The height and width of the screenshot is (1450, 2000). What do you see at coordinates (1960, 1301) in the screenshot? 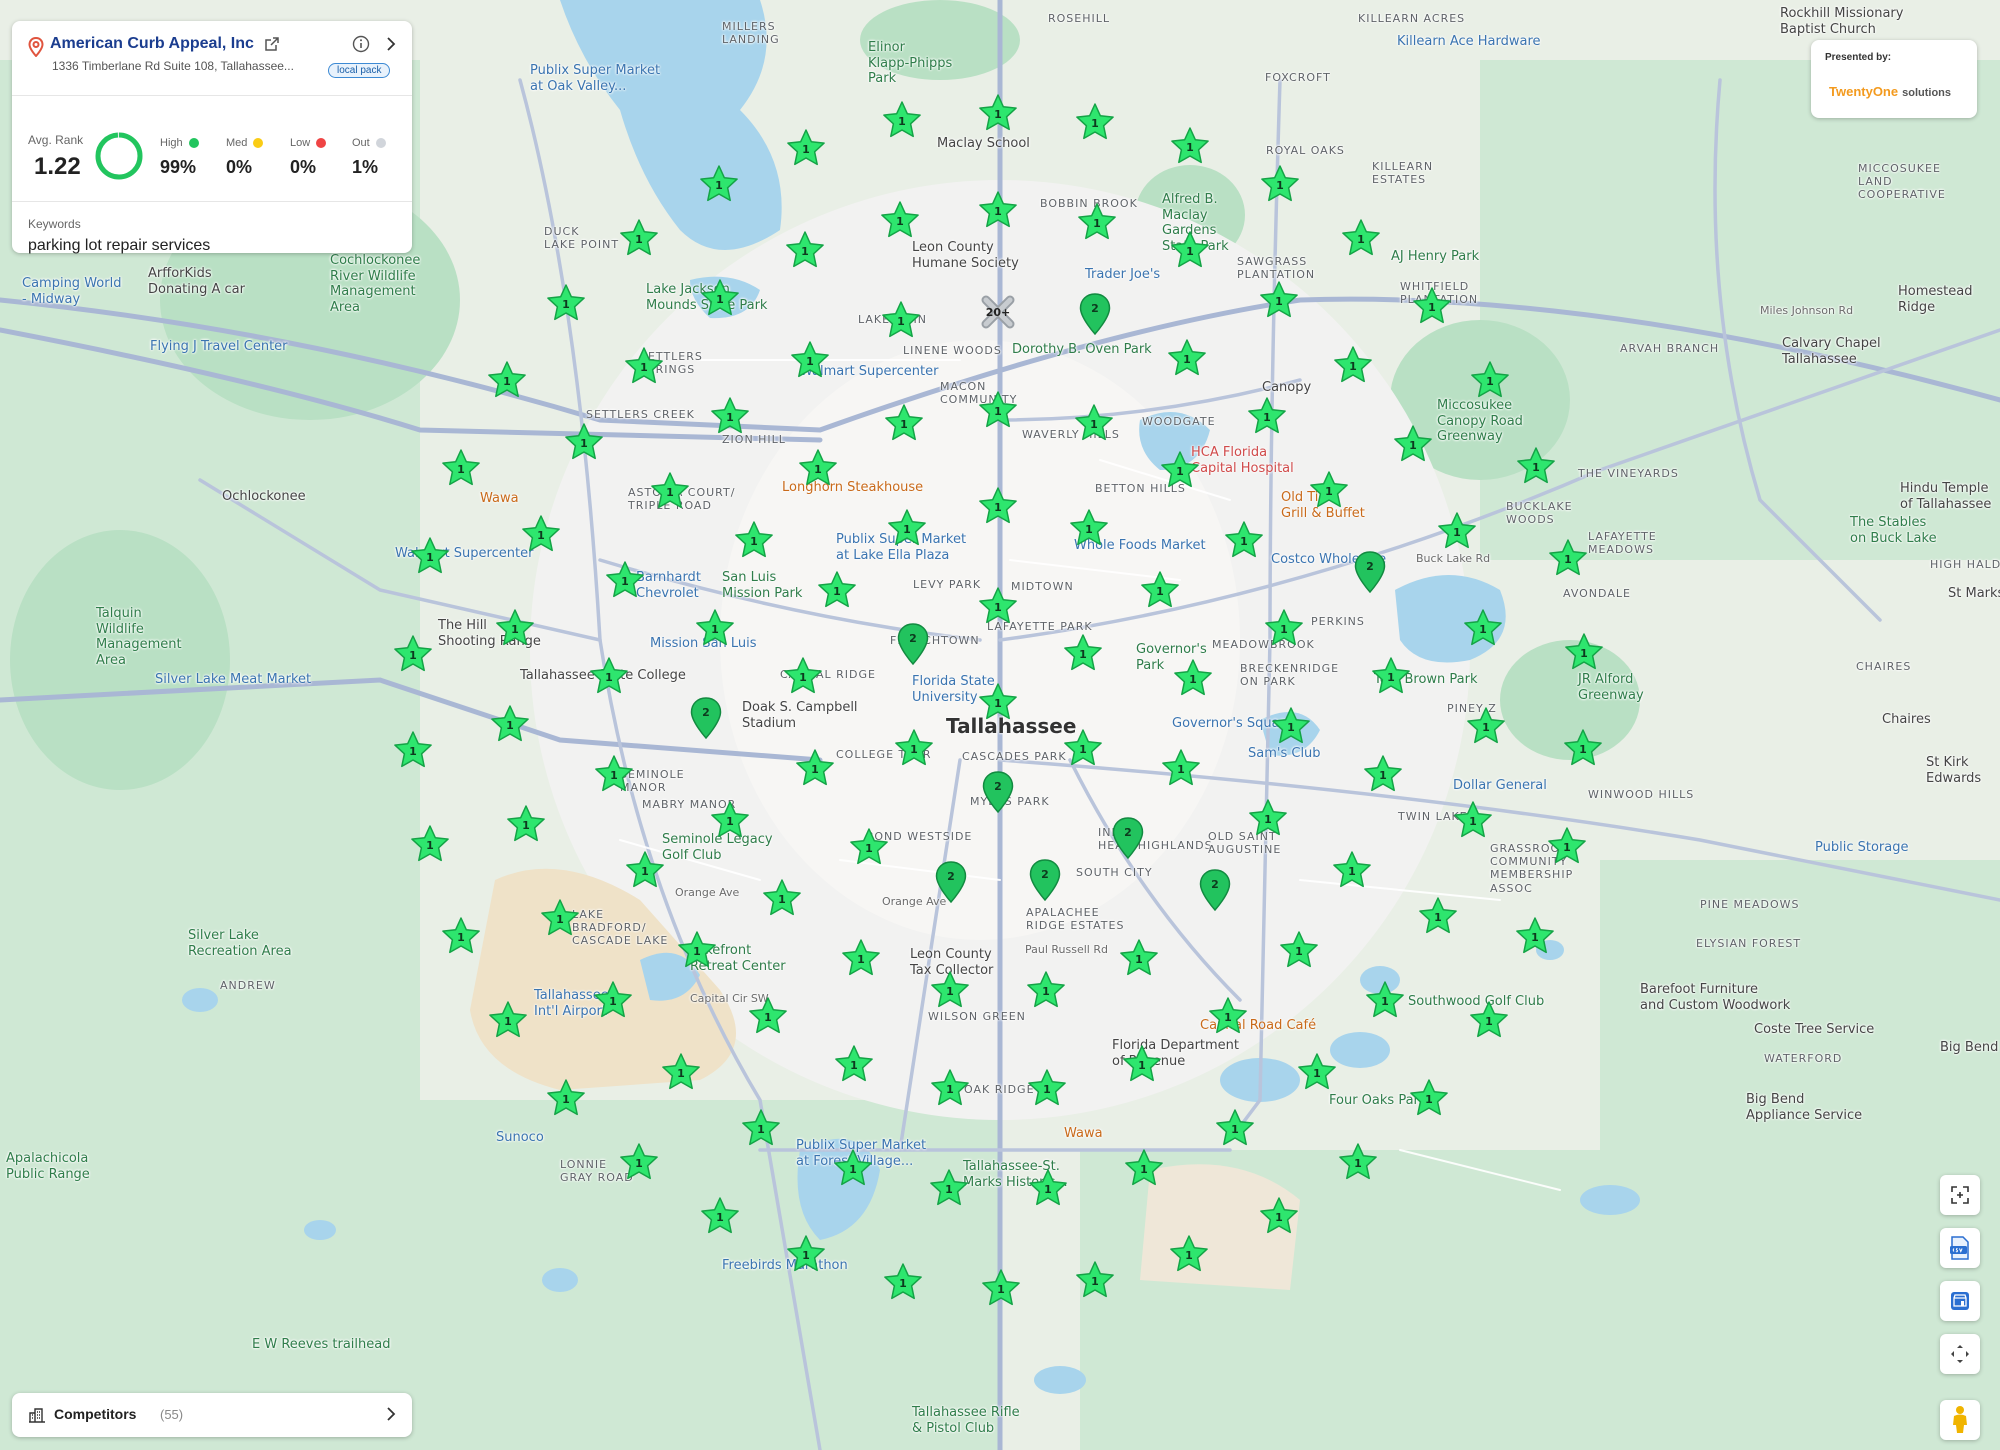
I see `store-view-button` at bounding box center [1960, 1301].